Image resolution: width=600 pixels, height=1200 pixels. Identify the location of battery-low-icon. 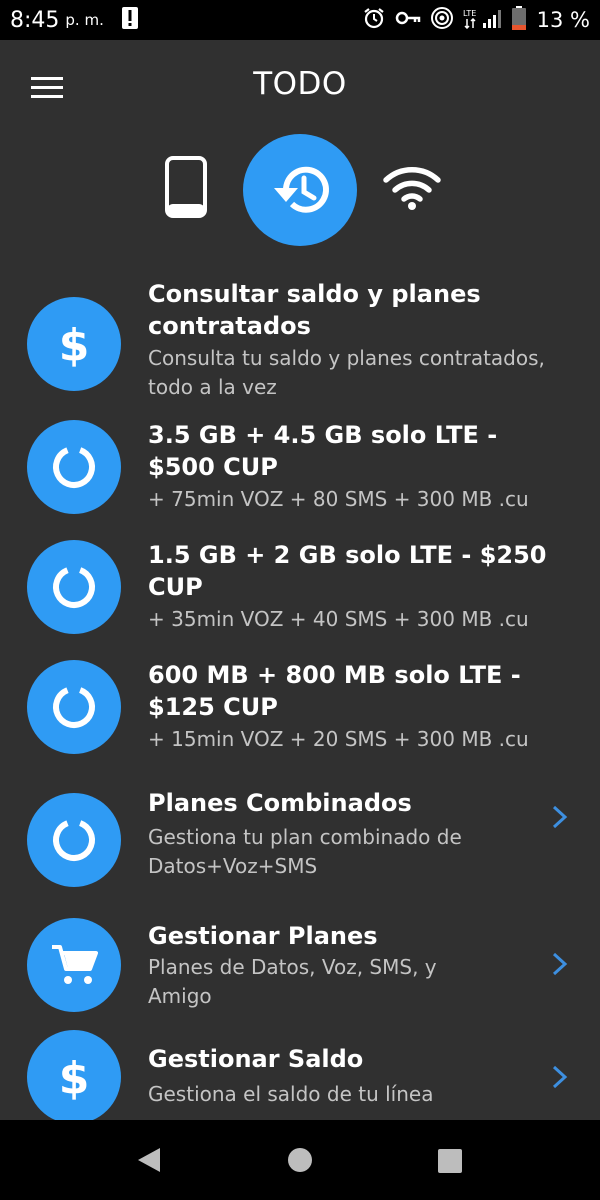
(518, 20).